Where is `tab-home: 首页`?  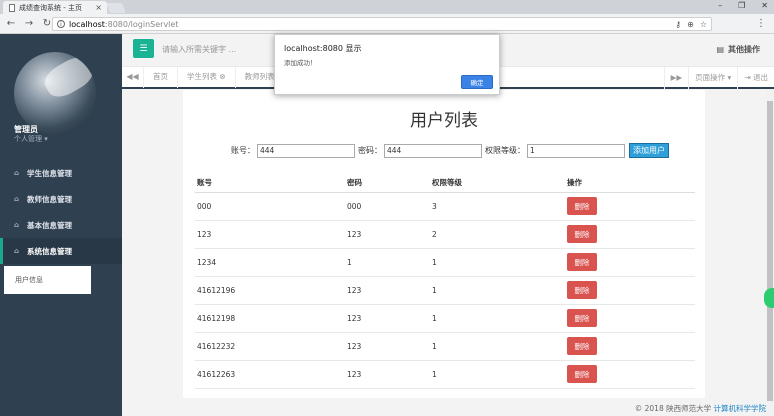 tab-home: 首页 is located at coordinates (161, 77).